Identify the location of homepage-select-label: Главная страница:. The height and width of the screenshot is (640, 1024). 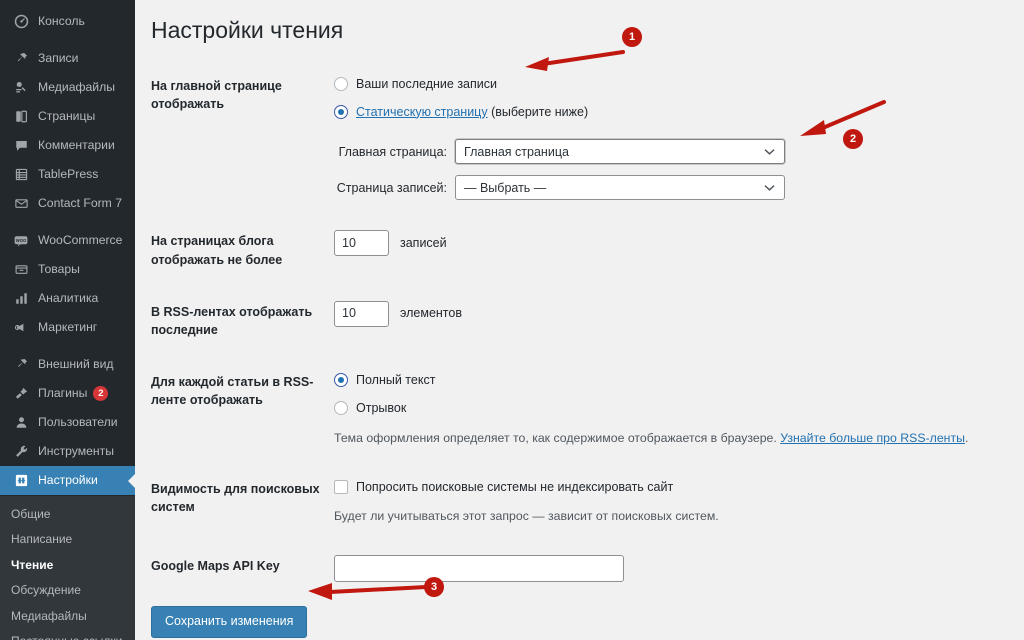
(392, 151).